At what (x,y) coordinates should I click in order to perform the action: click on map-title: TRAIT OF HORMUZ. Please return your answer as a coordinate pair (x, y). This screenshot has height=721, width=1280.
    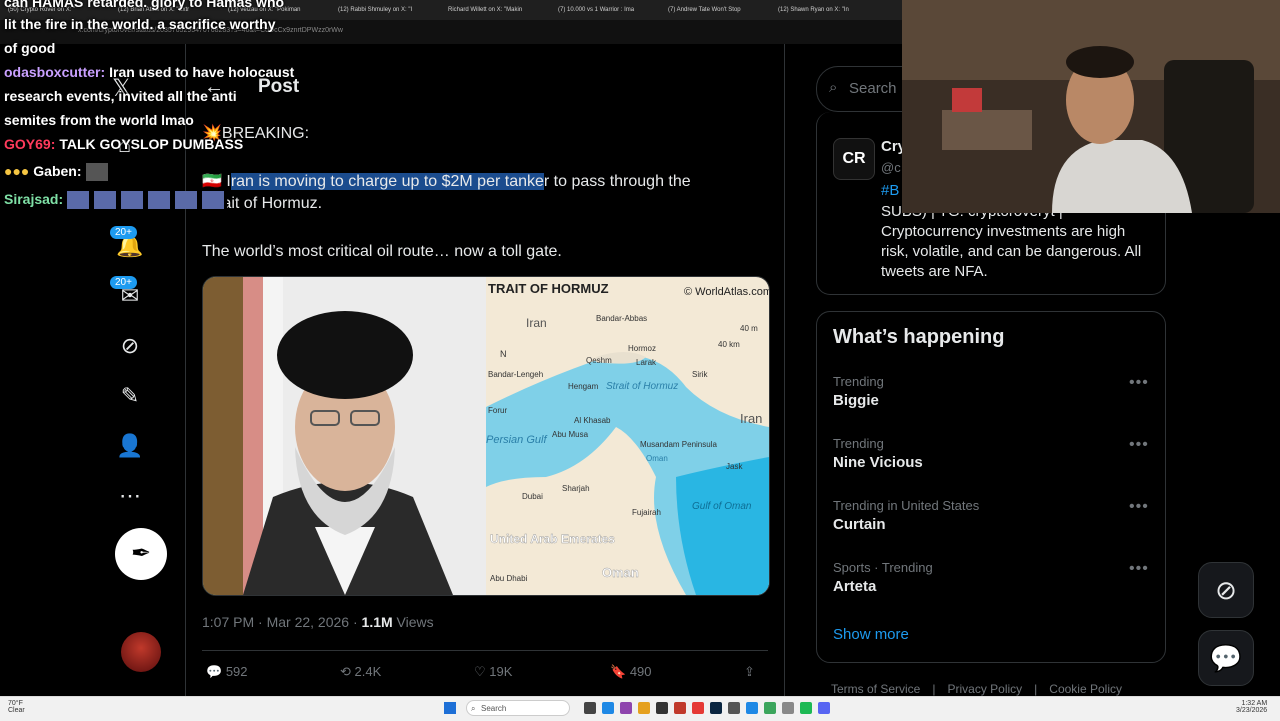
    Looking at the image, I should click on (548, 288).